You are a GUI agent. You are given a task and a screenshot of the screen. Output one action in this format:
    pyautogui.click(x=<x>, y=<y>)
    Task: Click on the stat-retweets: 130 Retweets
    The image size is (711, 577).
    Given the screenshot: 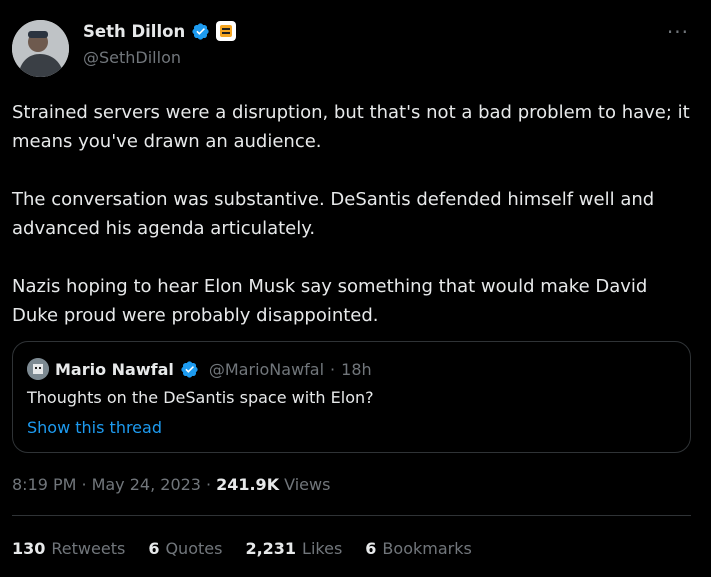 What is the action you would take?
    pyautogui.click(x=68, y=548)
    